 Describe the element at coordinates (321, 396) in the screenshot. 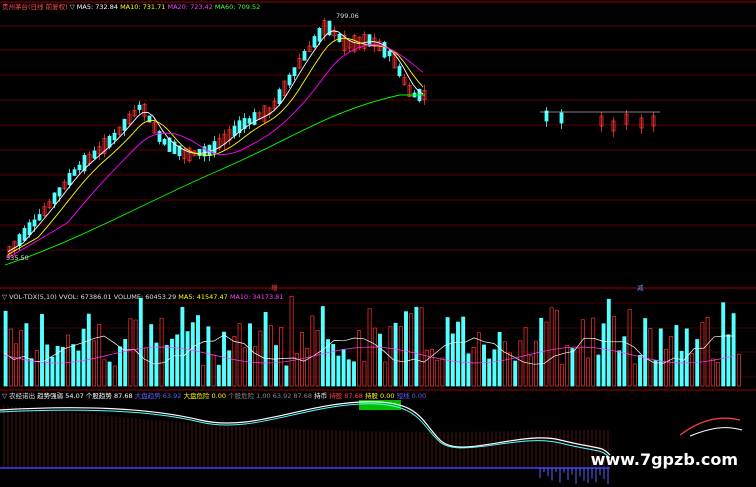

I see `item-7-label: 持币` at that location.